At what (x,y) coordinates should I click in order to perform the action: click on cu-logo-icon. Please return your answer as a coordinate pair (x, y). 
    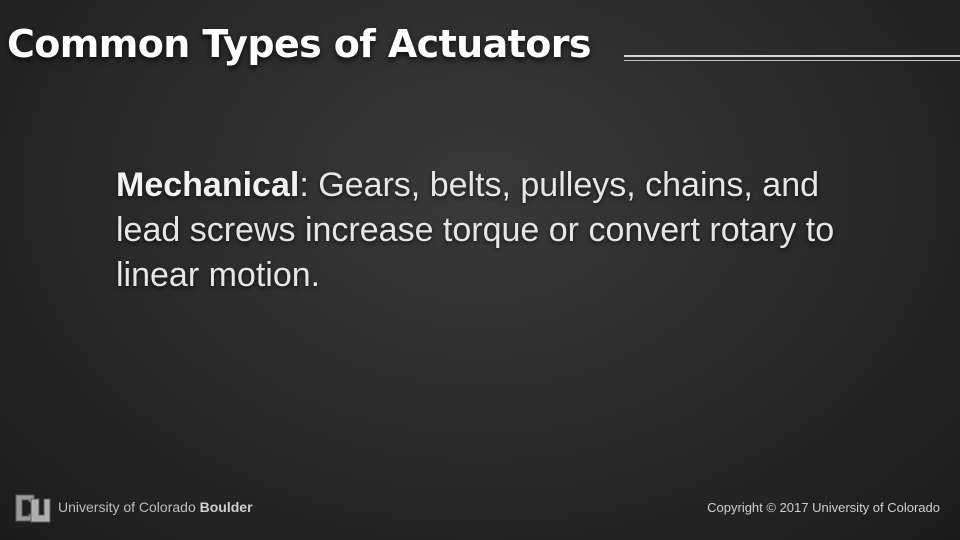
    Looking at the image, I should click on (33, 509).